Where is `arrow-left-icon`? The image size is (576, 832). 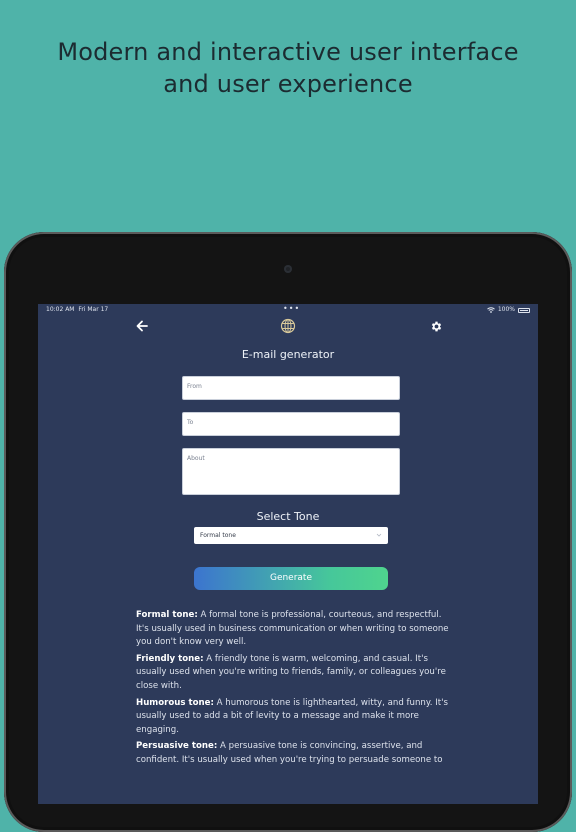
arrow-left-icon is located at coordinates (142, 326).